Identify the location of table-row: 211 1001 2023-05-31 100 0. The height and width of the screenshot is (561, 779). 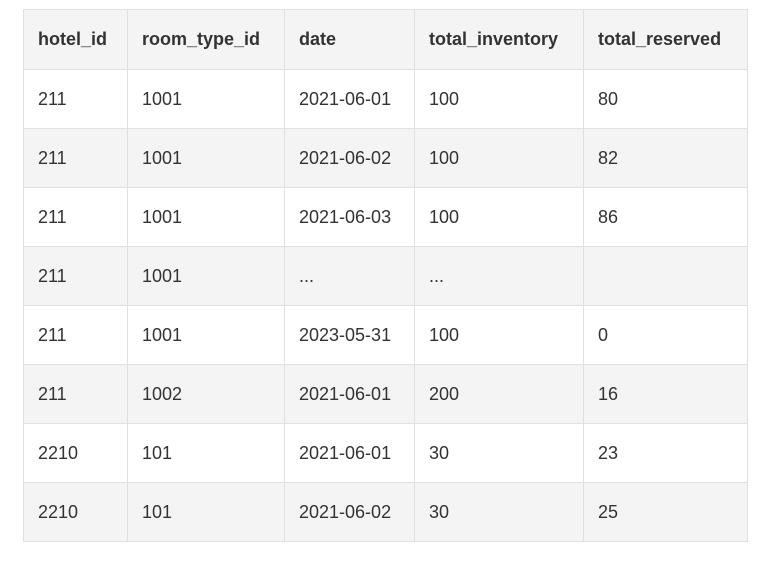
(385, 335).